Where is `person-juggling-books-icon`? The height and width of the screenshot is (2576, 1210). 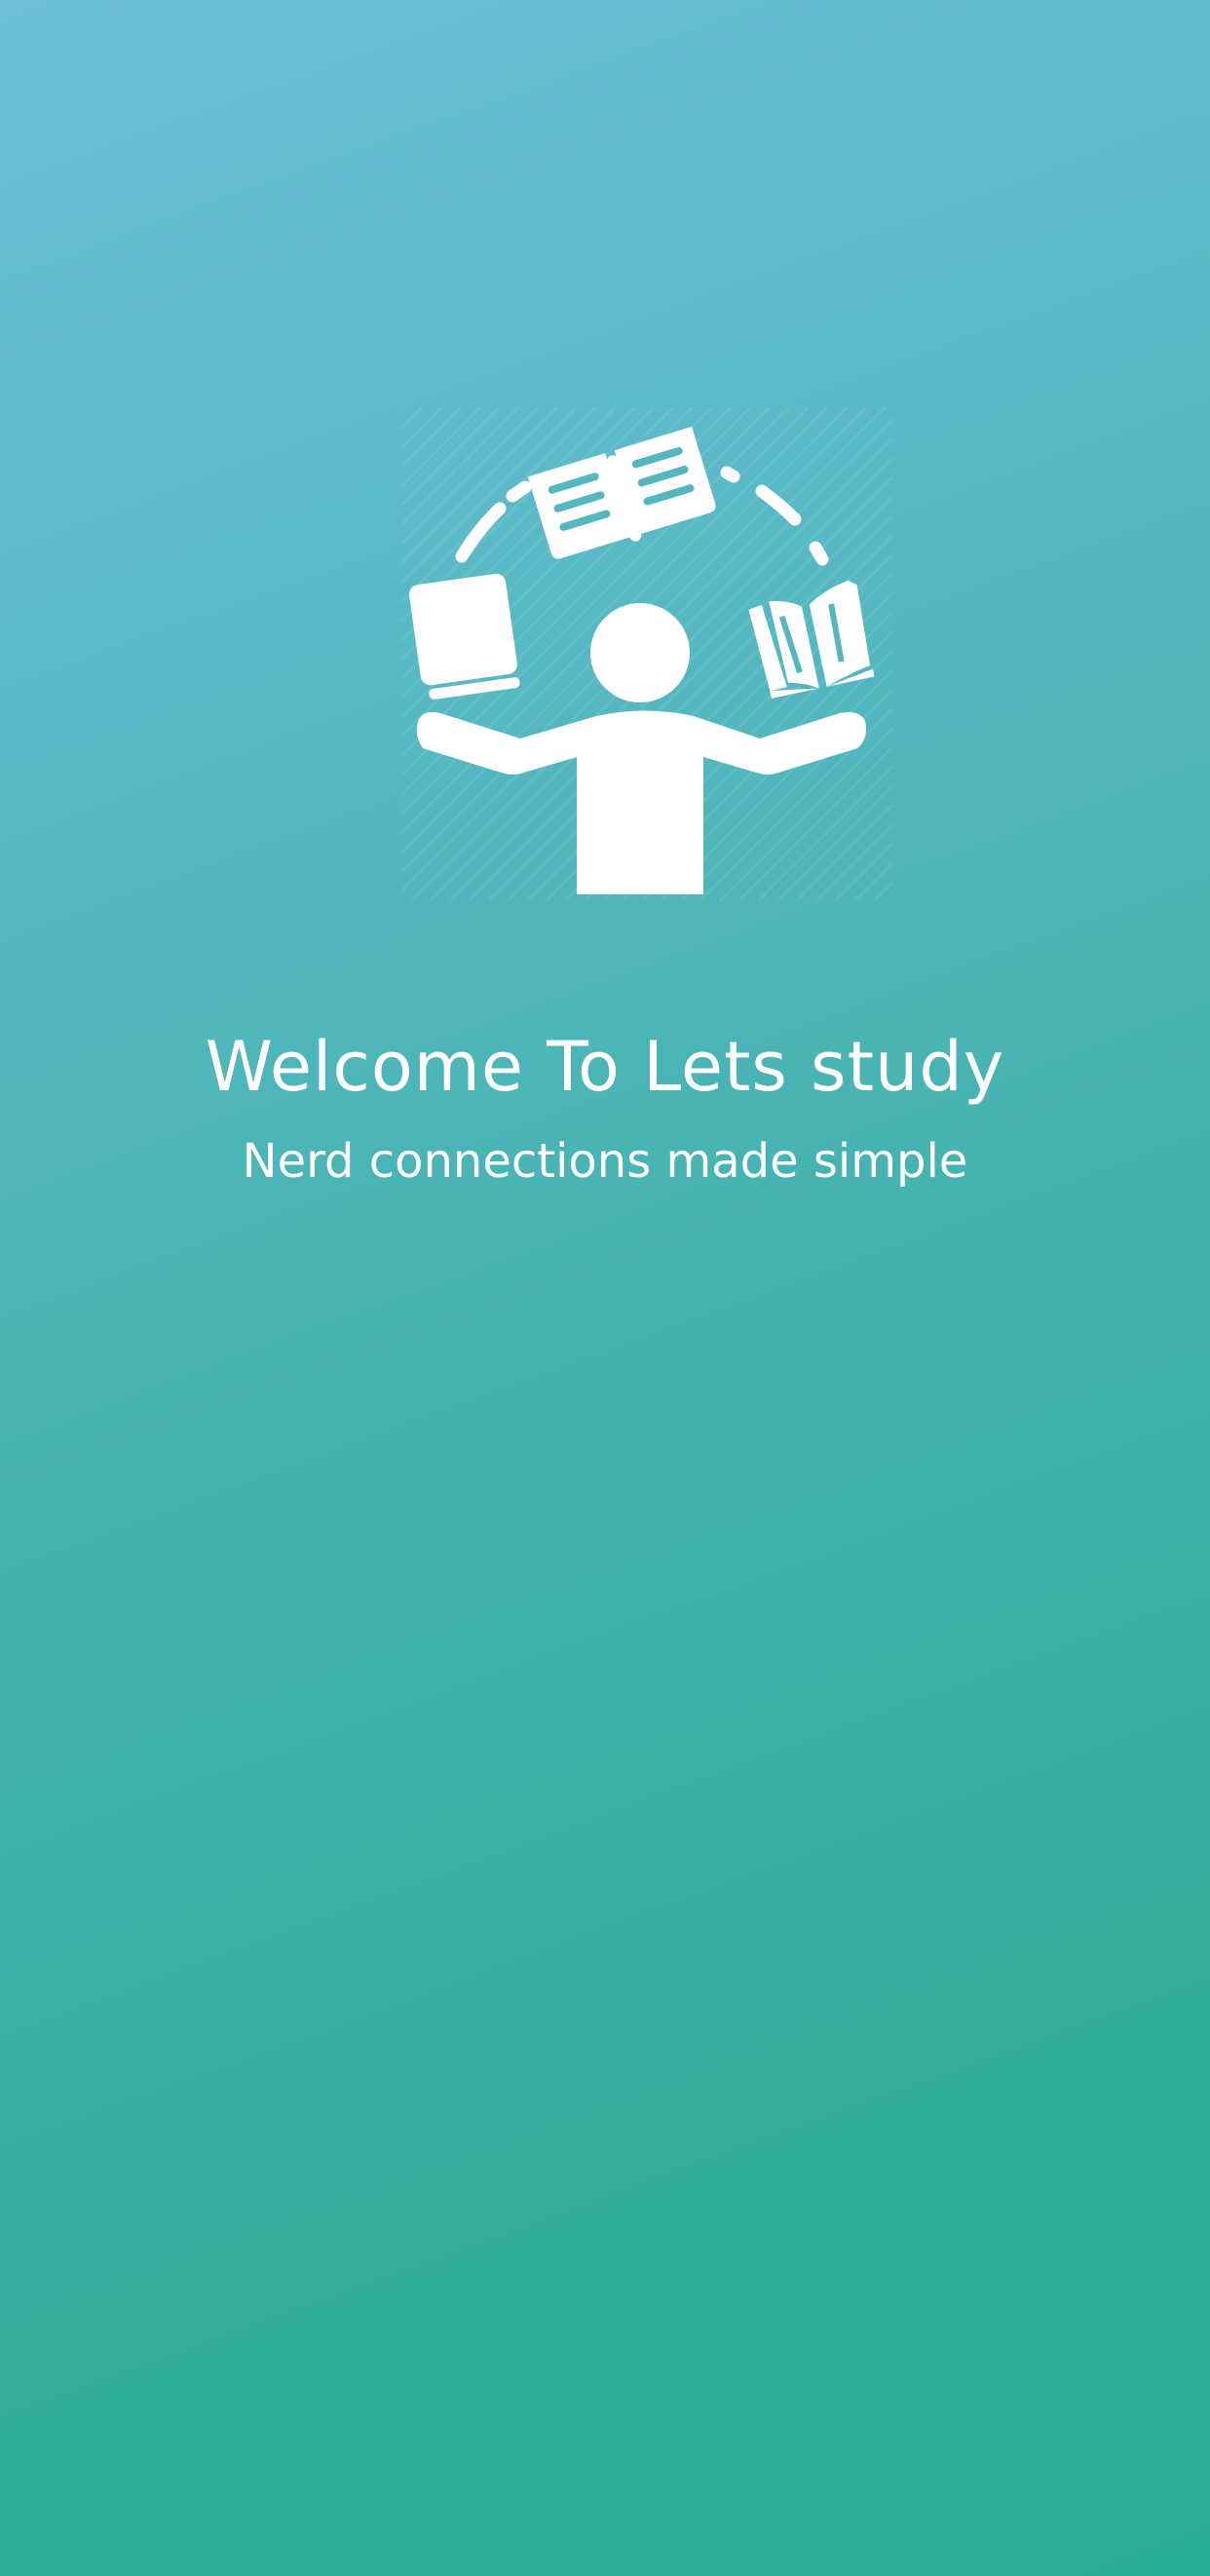
person-juggling-books-icon is located at coordinates (647, 653).